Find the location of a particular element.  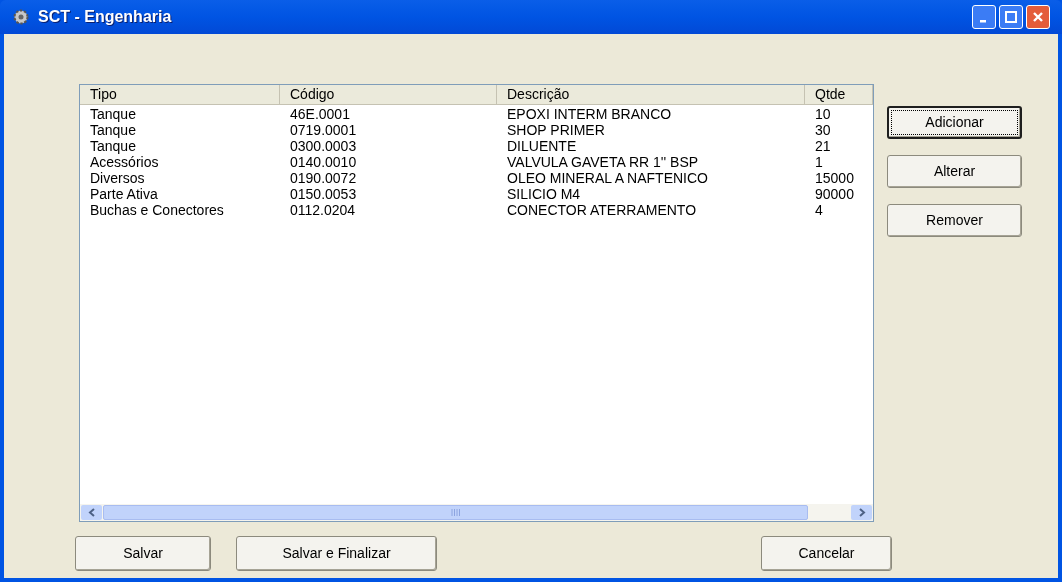

column-header: Qtde is located at coordinates (839, 94).